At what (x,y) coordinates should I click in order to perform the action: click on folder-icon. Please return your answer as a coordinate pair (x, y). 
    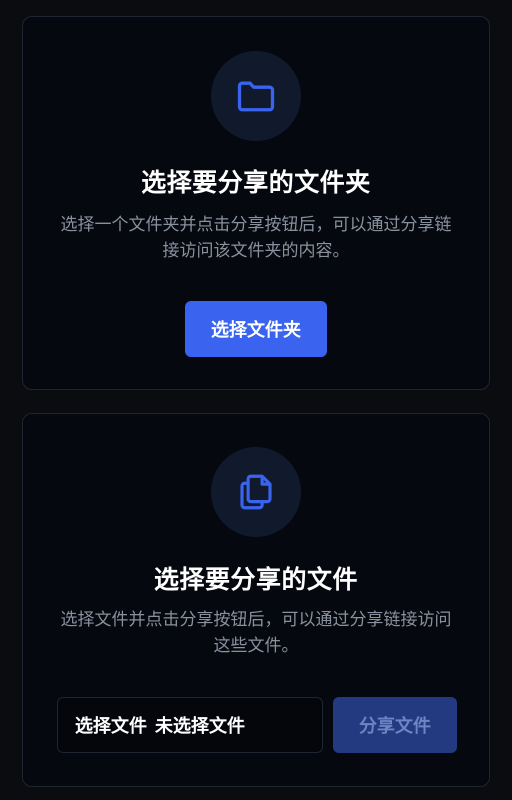
    Looking at the image, I should click on (256, 96).